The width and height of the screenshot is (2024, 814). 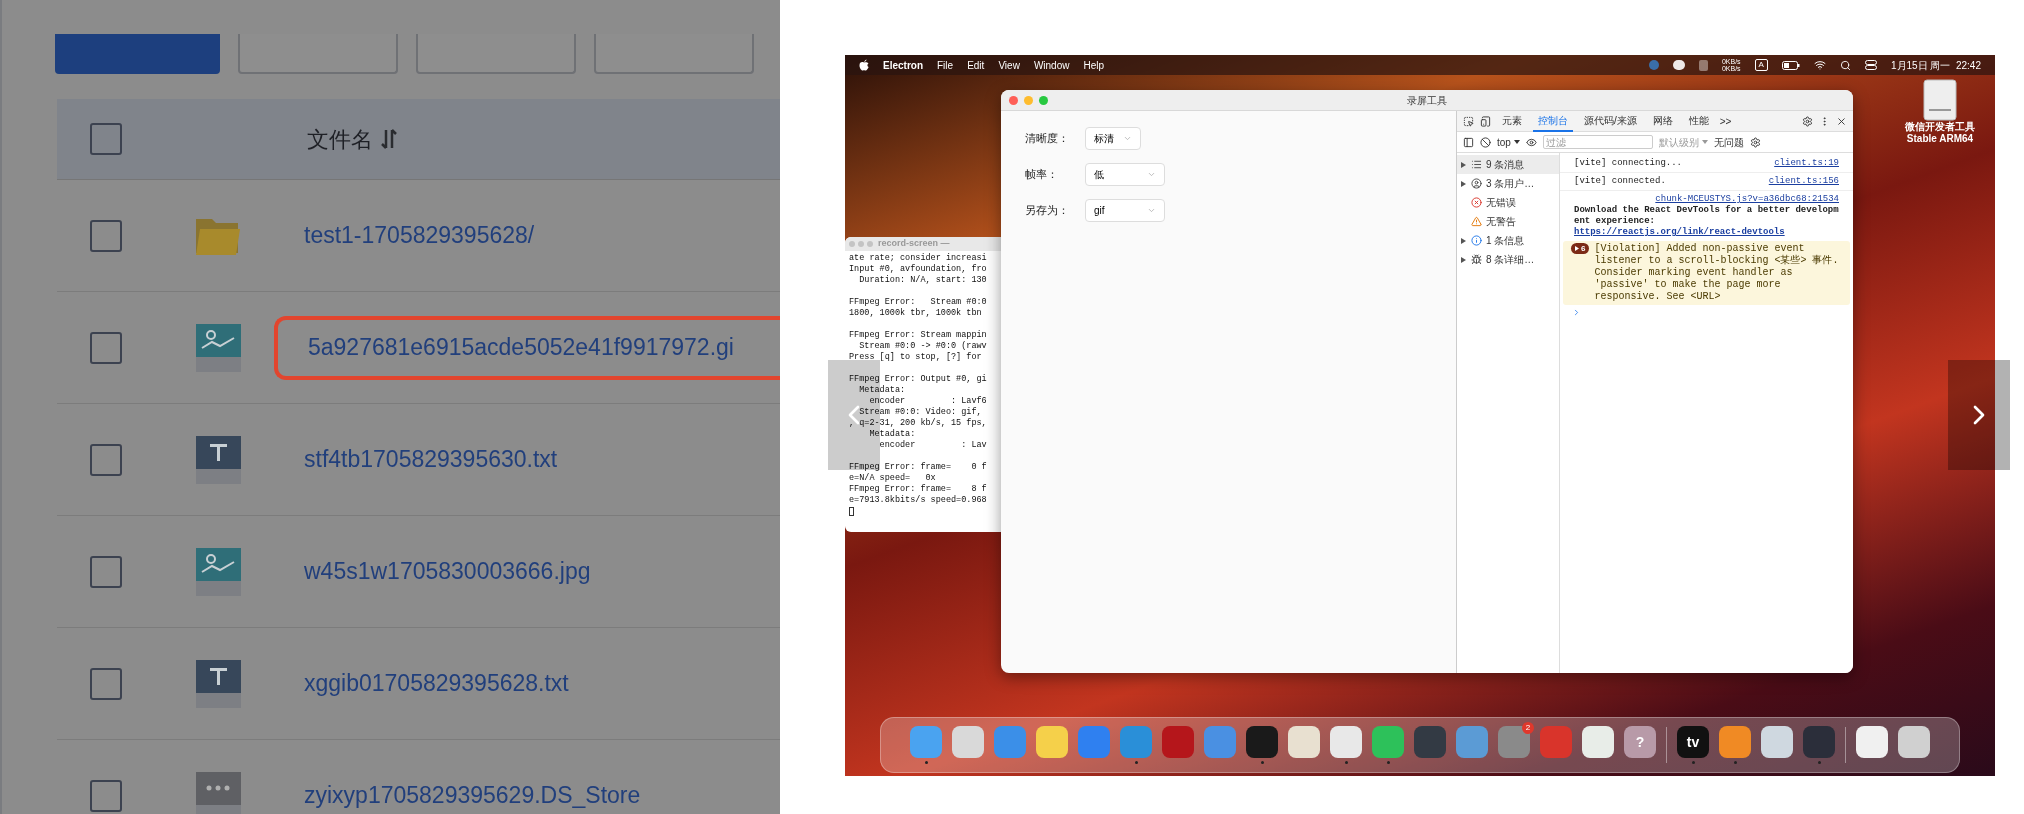 I want to click on clock: 1月15日 周一 22:42, so click(x=1935, y=65).